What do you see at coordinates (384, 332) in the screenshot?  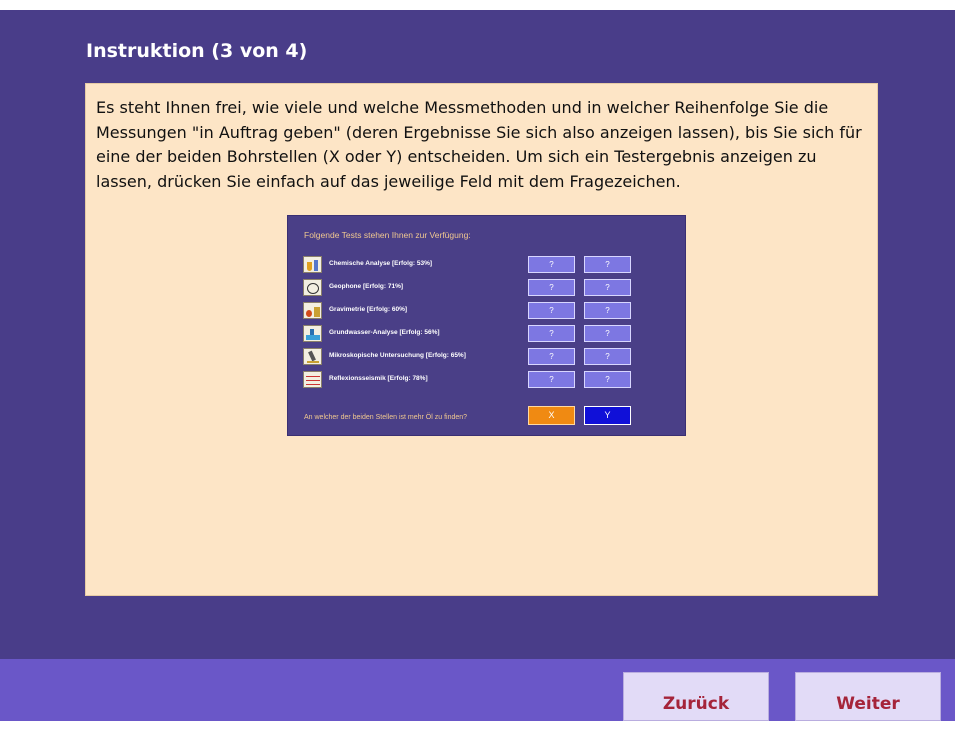 I see `test-label: Grundwasser-Analyse [Erfolg: 56%]` at bounding box center [384, 332].